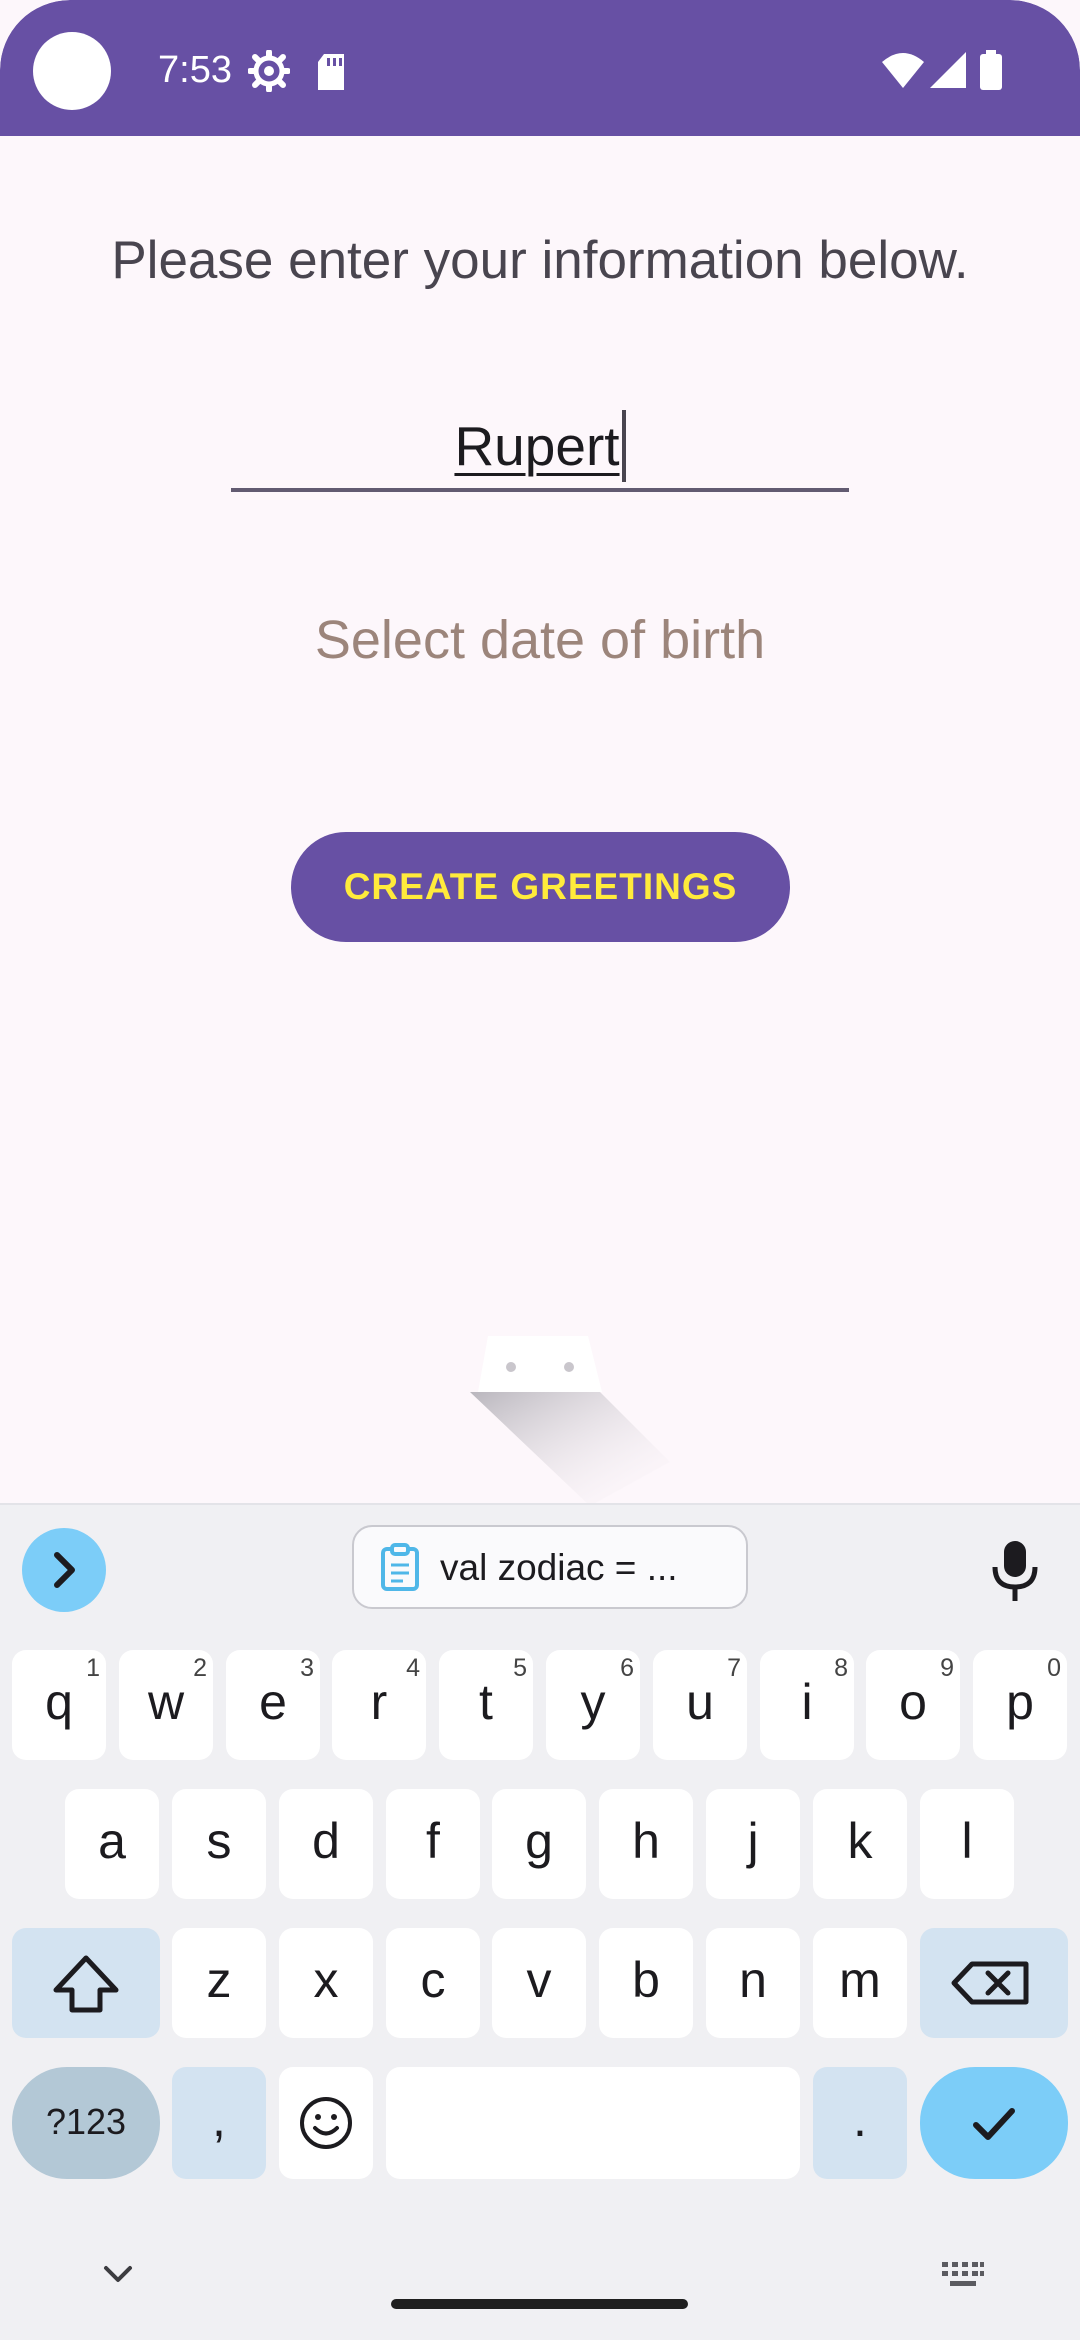  I want to click on name-input-underline, so click(540, 490).